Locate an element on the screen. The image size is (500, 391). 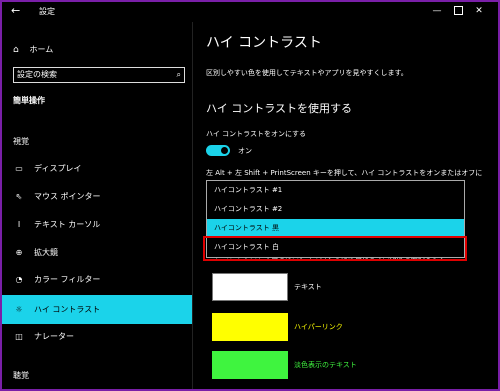
highlight-box is located at coordinates (335, 248).